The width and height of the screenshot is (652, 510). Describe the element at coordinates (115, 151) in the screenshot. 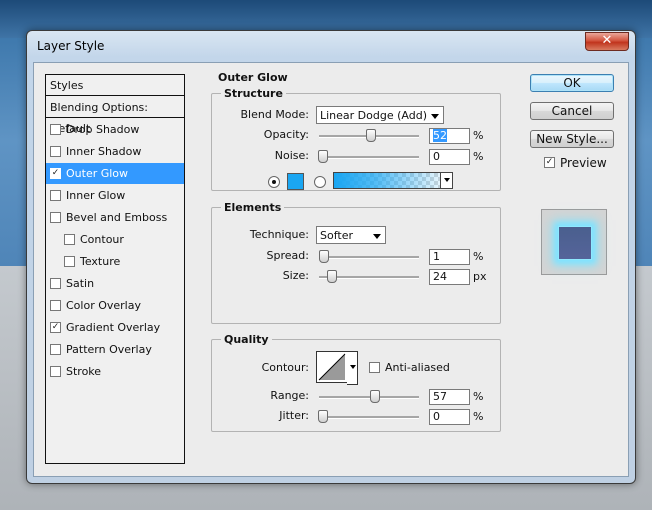

I see `style-item-inner-shadow: Inner Shadow` at that location.